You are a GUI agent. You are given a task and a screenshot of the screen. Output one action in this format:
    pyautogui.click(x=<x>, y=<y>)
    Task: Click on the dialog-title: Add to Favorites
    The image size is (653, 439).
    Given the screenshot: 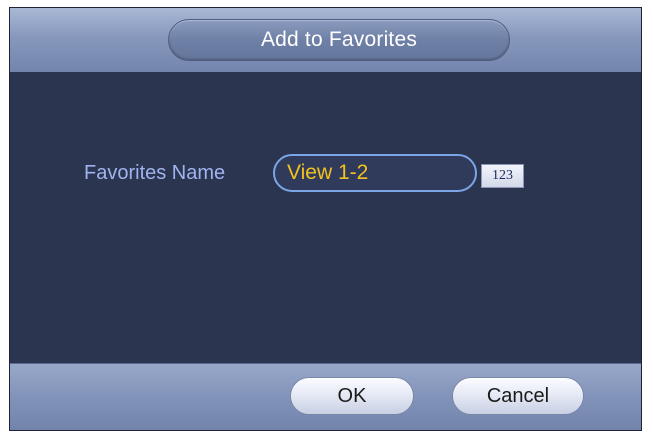 What is the action you would take?
    pyautogui.click(x=339, y=39)
    